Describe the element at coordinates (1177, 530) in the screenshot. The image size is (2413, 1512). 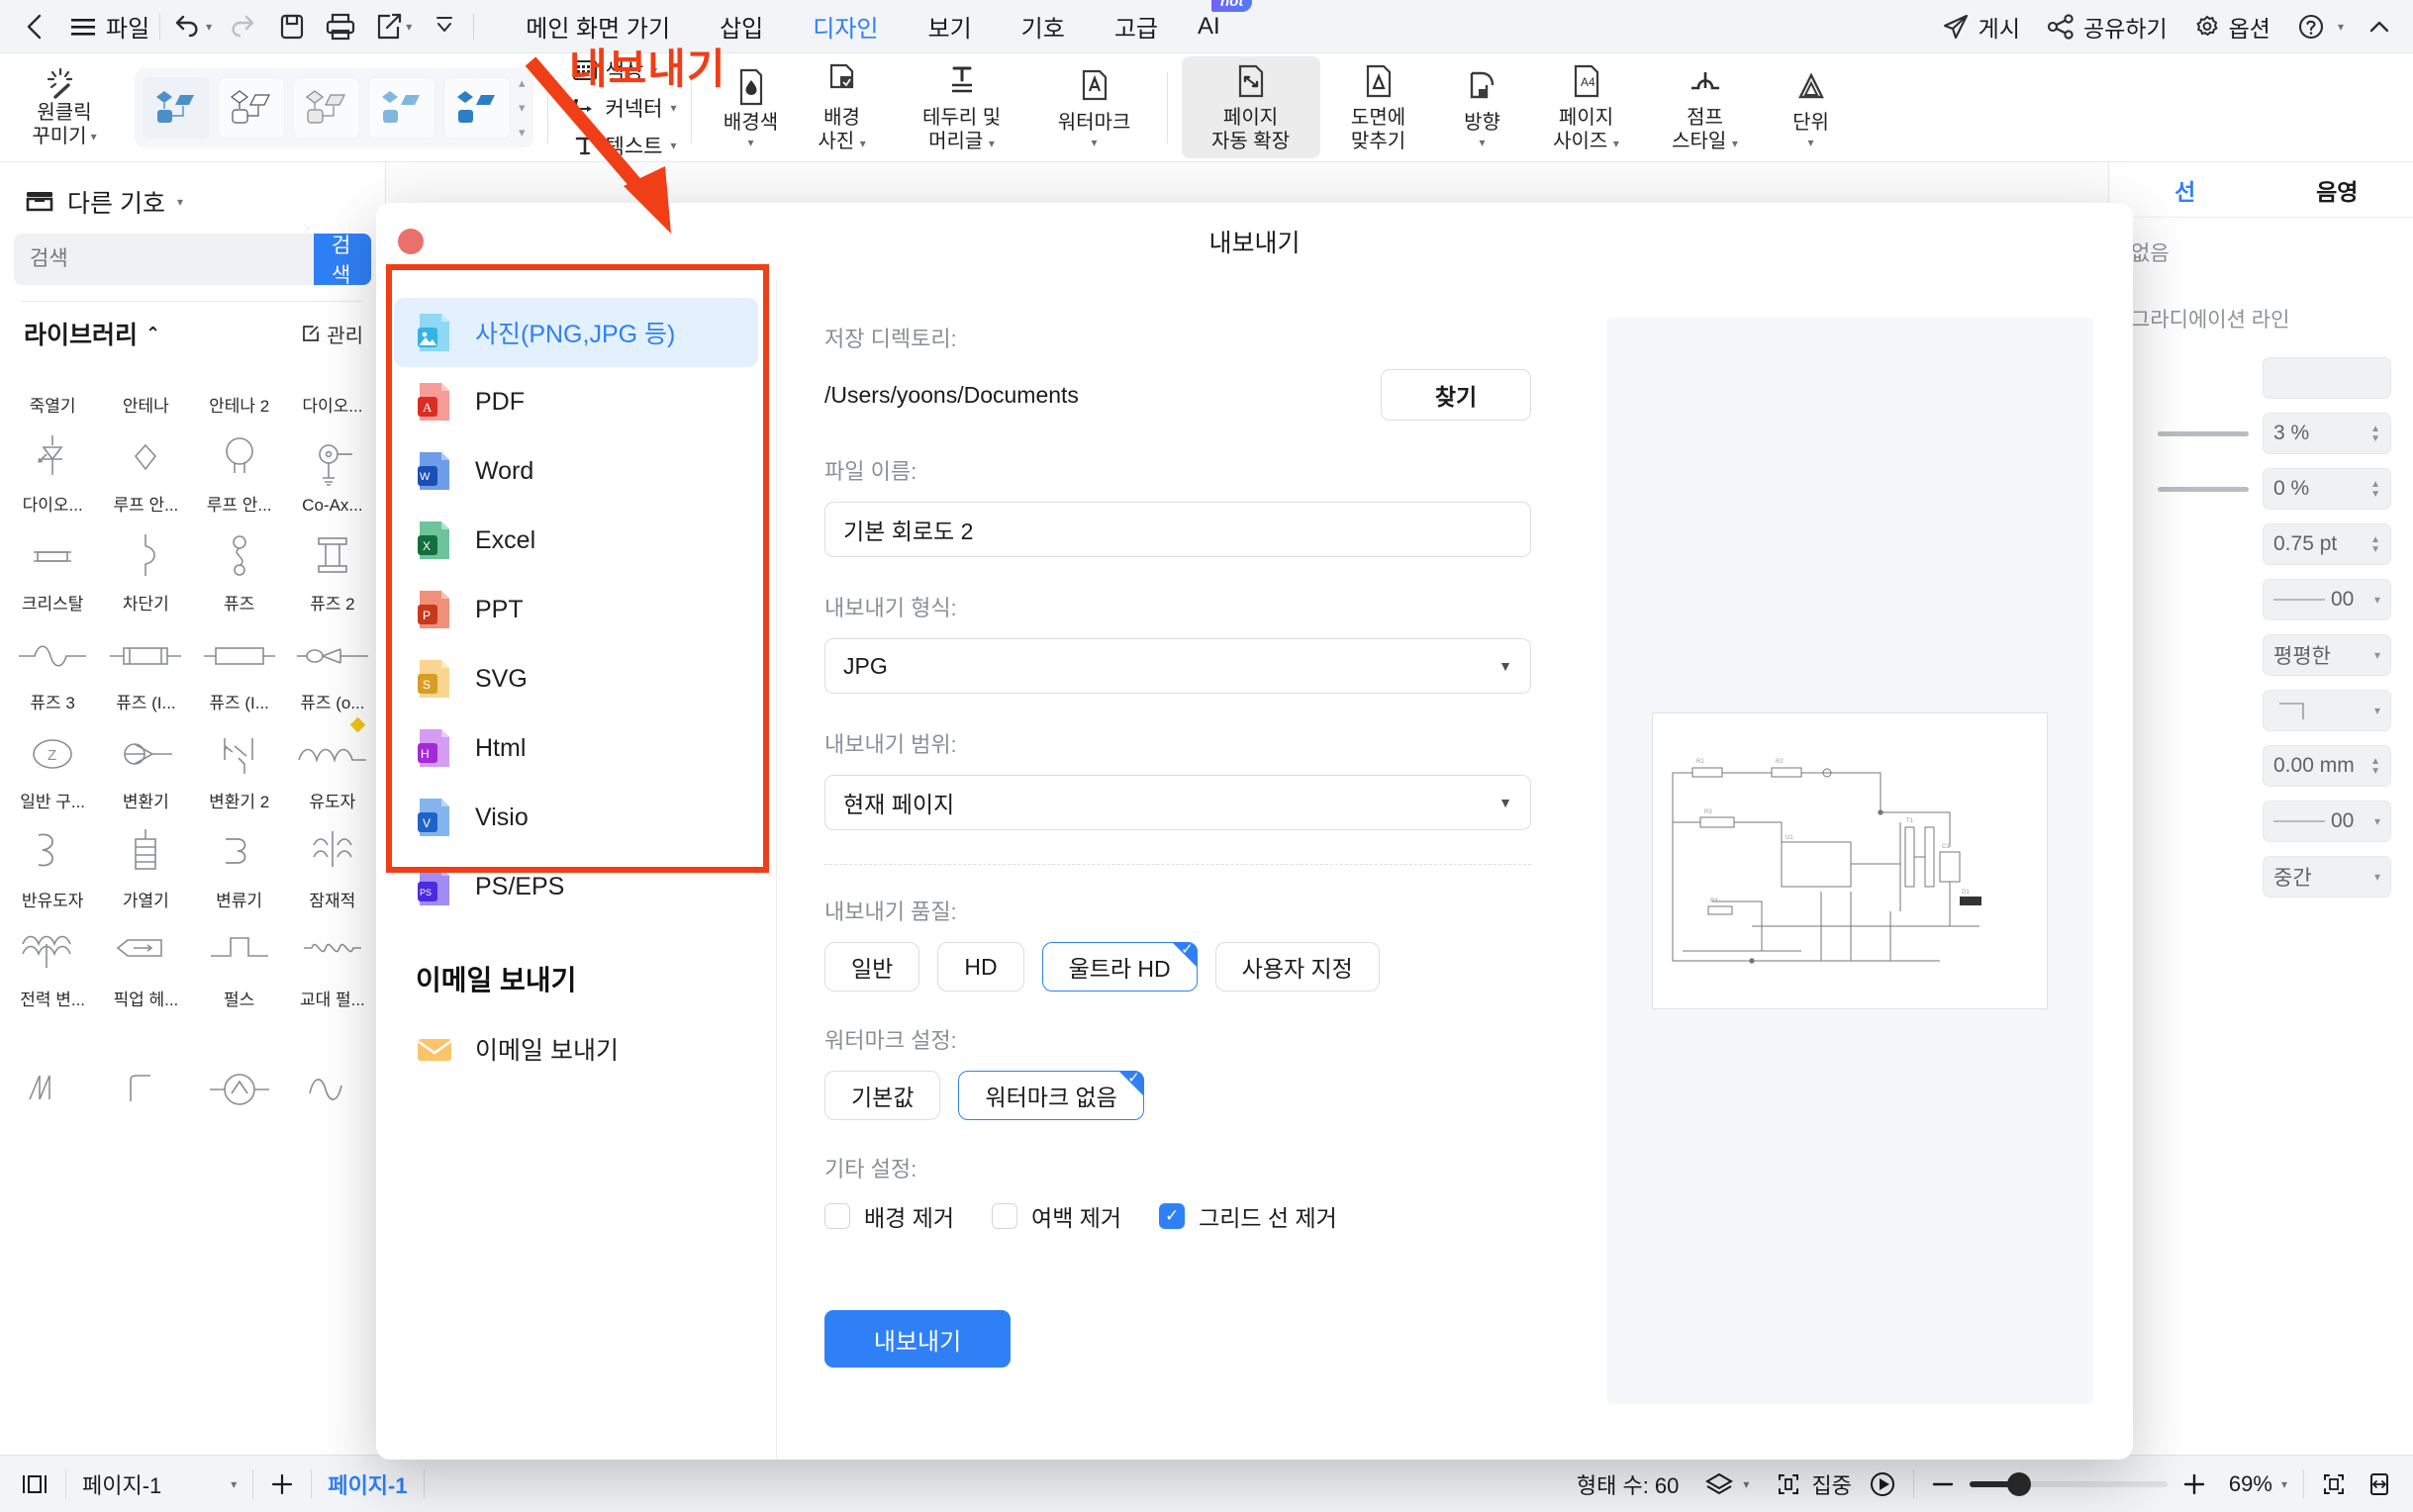
I see `filename-input` at that location.